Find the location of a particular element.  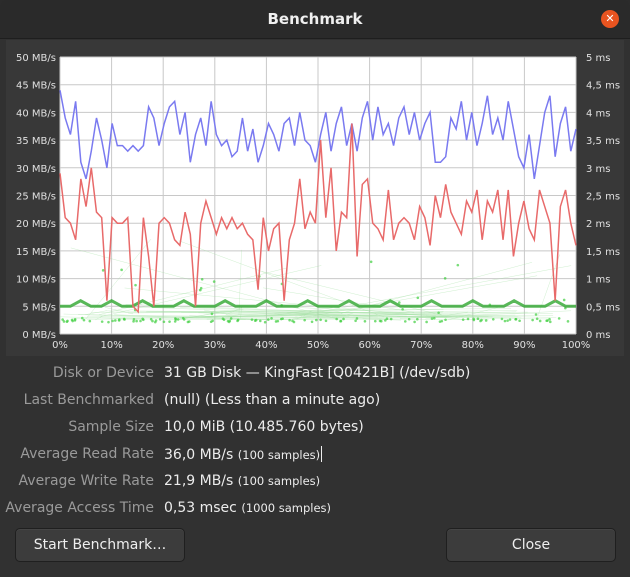

access-time-samples: (1000 samples) is located at coordinates (286, 508).